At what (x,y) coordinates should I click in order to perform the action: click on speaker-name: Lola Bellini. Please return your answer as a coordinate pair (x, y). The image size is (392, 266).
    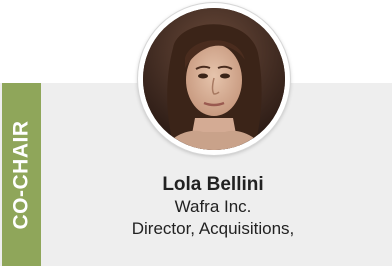
    Looking at the image, I should click on (213, 184).